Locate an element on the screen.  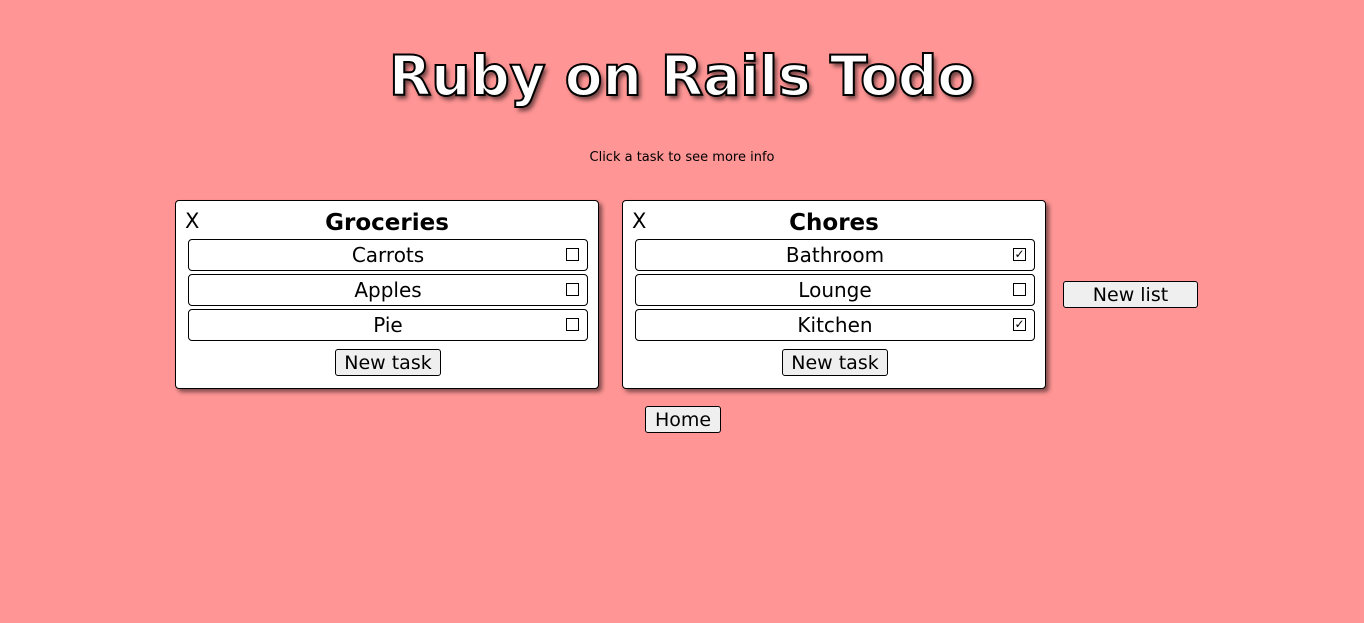
task-name: Carrots is located at coordinates (388, 255).